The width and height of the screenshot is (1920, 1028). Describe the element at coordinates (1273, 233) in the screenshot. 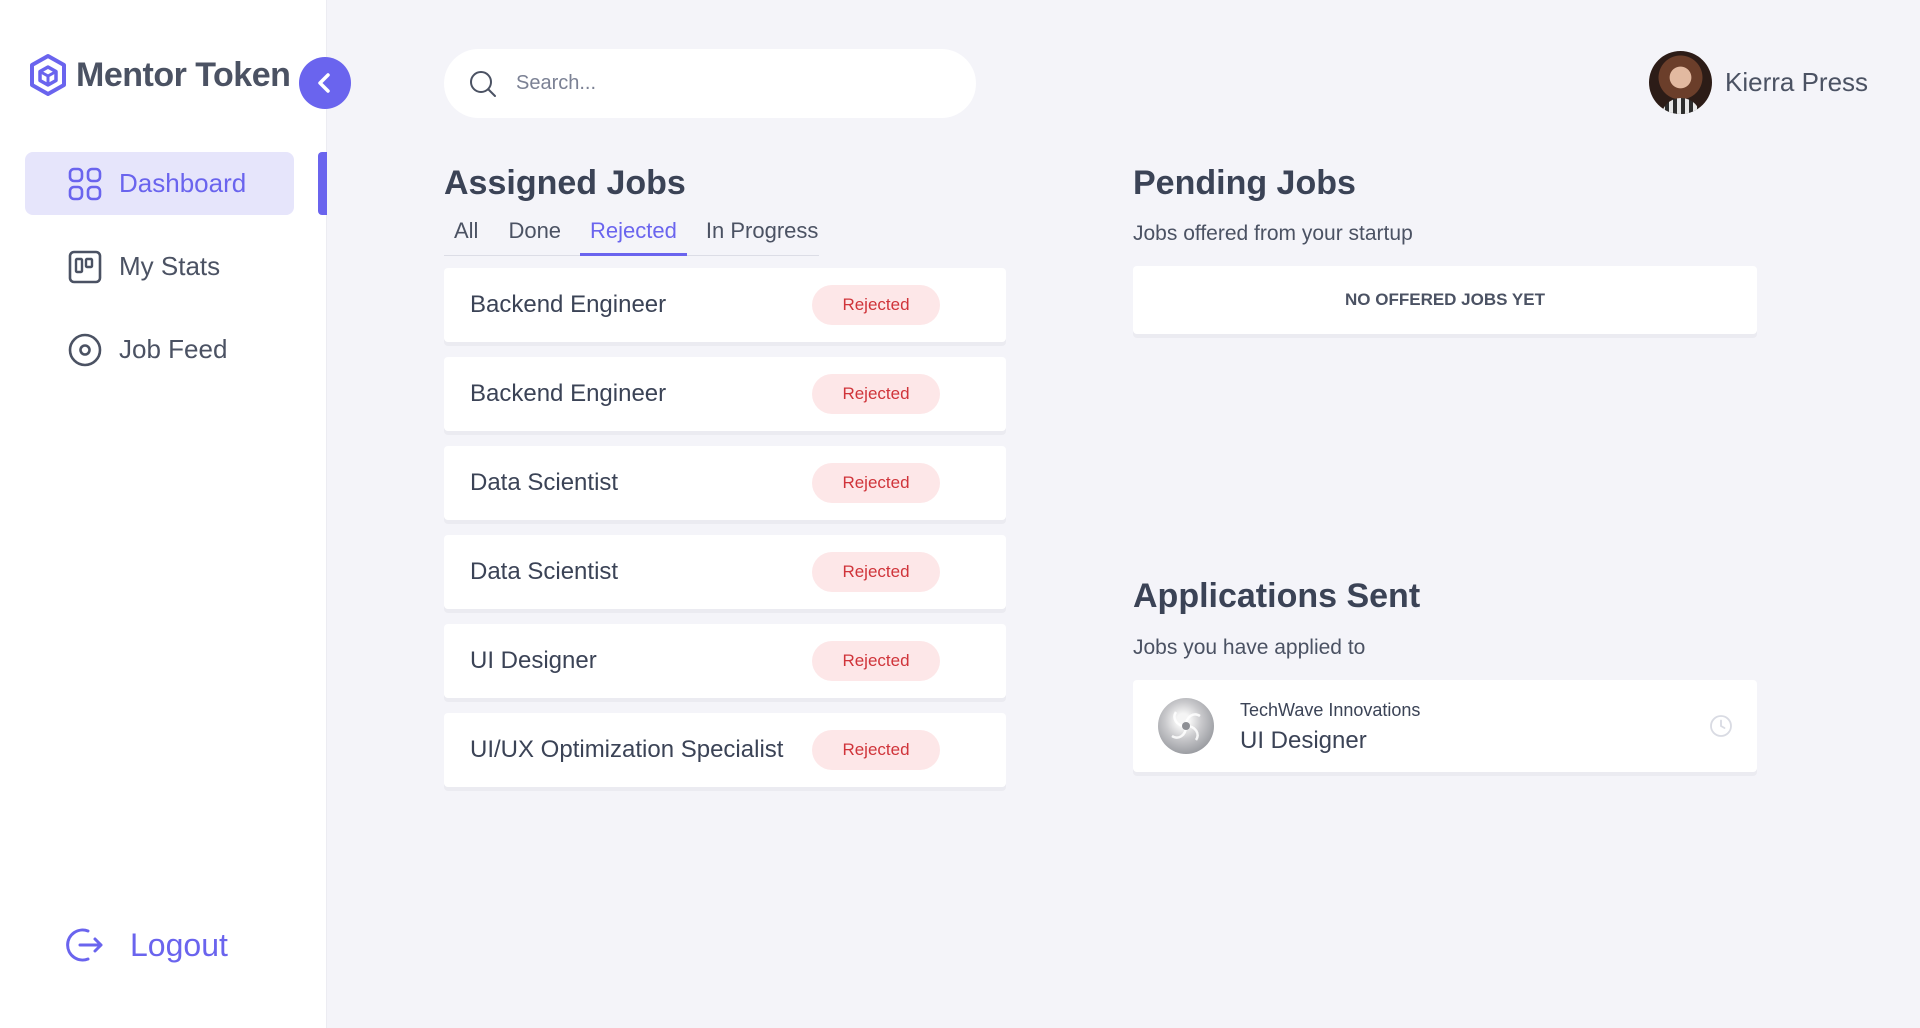

I see `pending-jobs-subtitle: Jobs offered from your startup` at that location.